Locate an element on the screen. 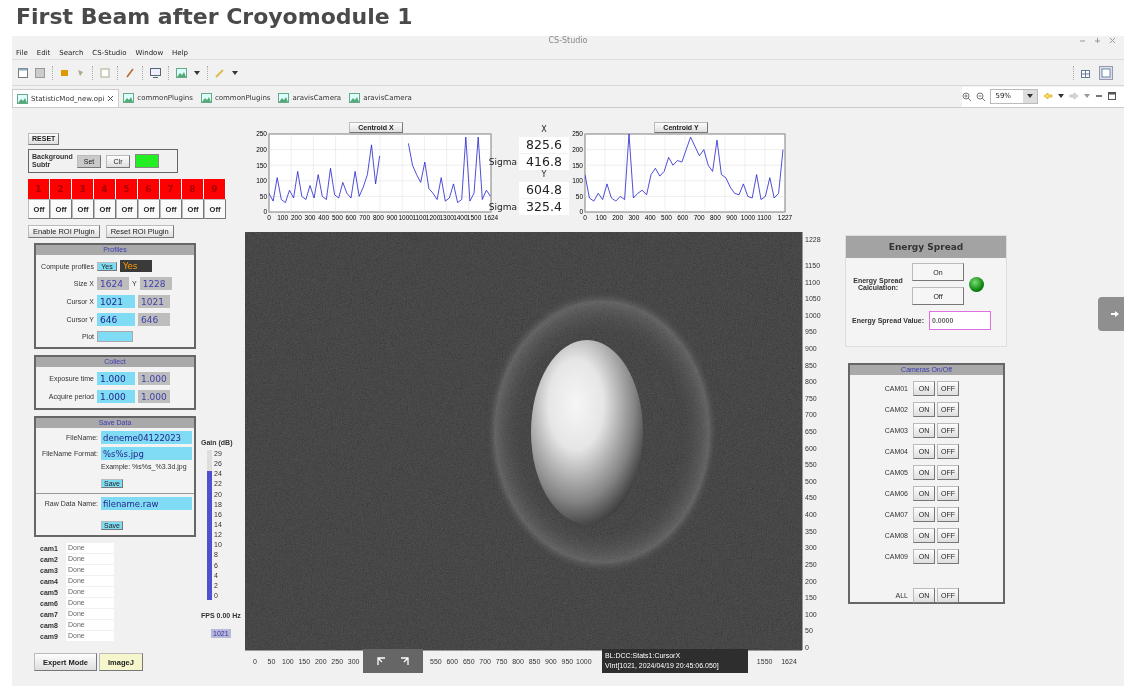 This screenshot has width=1124, height=686. table-icon is located at coordinates (1086, 72).